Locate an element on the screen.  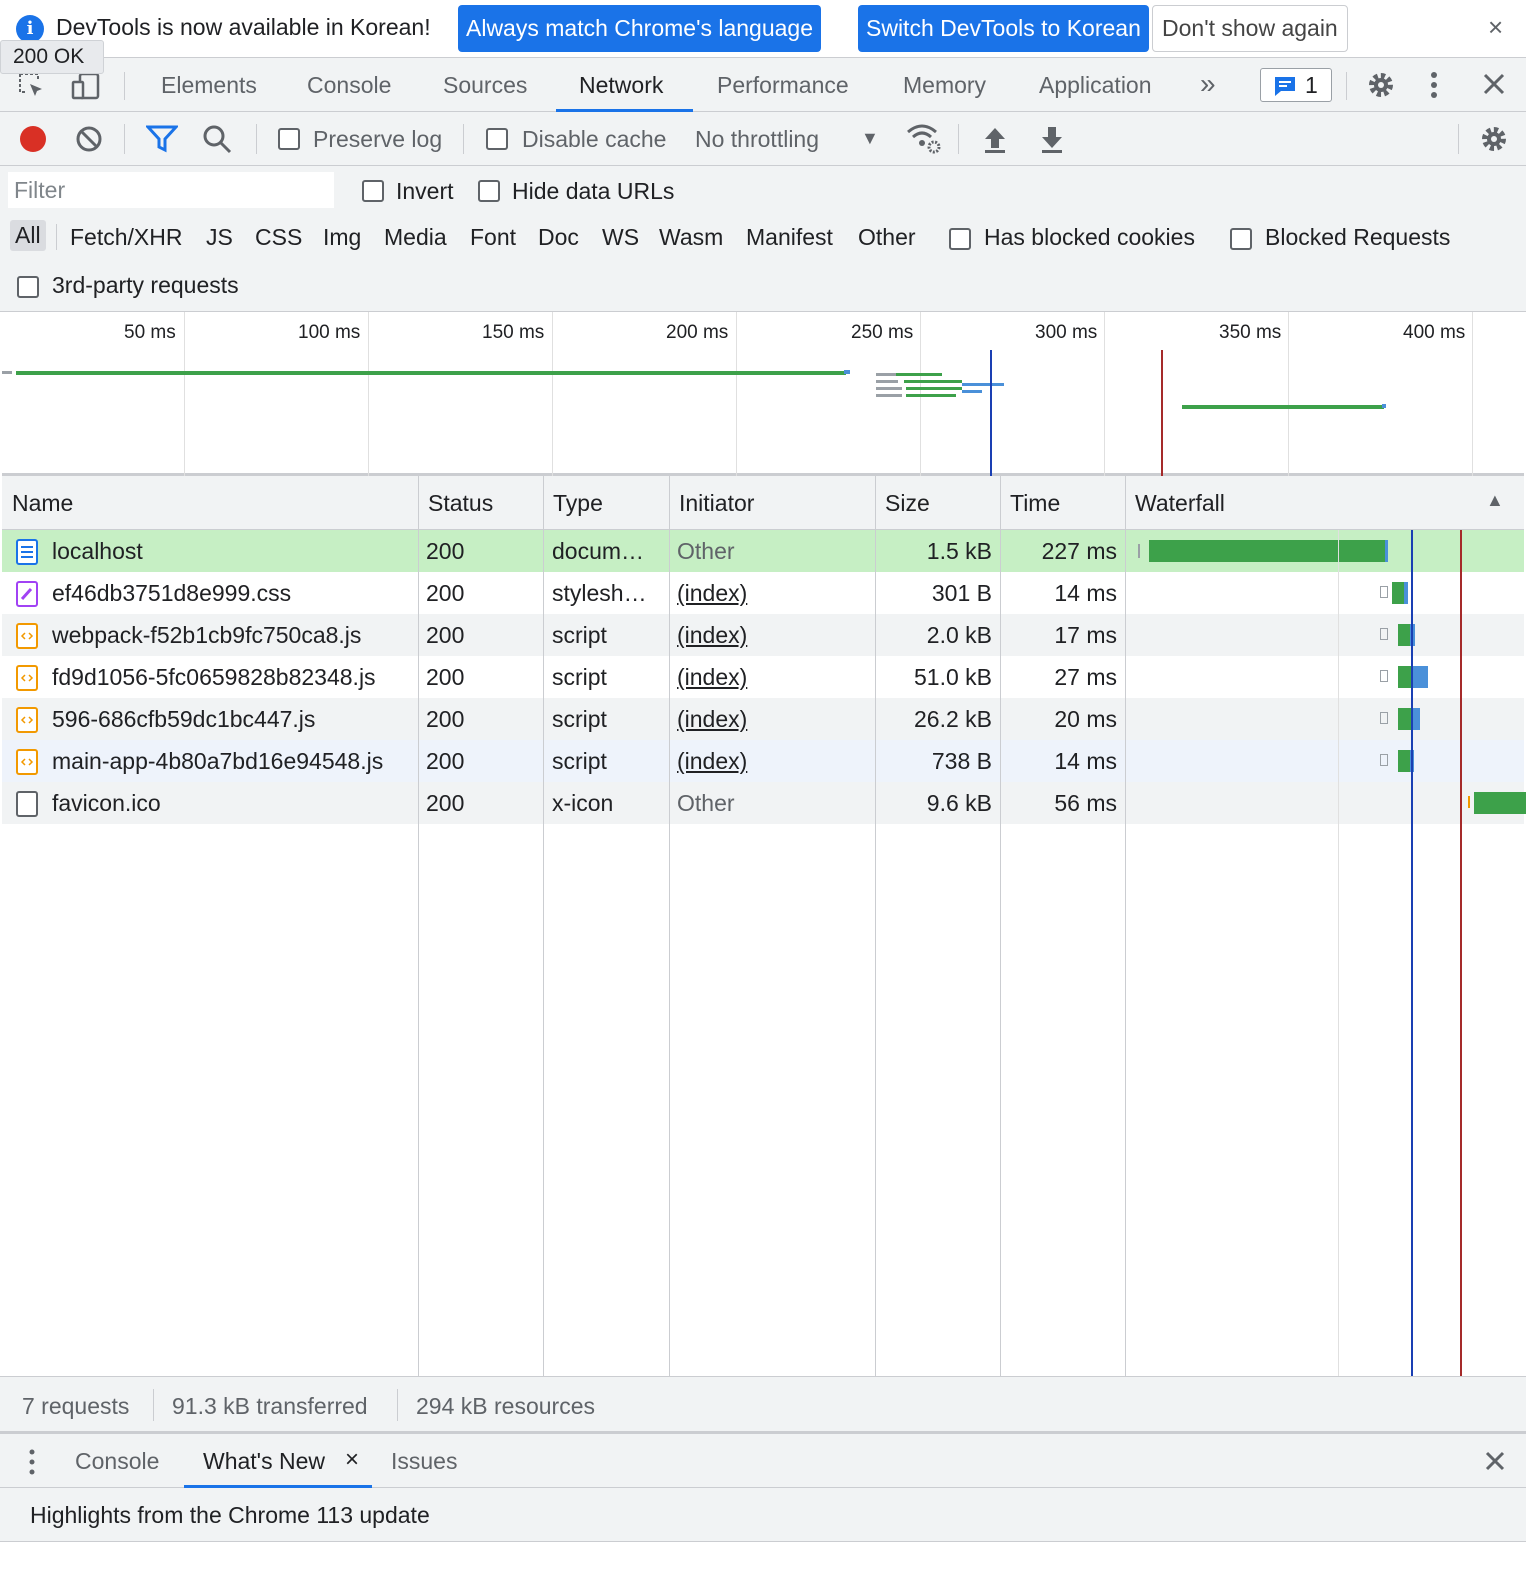
issues-badge: 1 is located at coordinates (1296, 85).